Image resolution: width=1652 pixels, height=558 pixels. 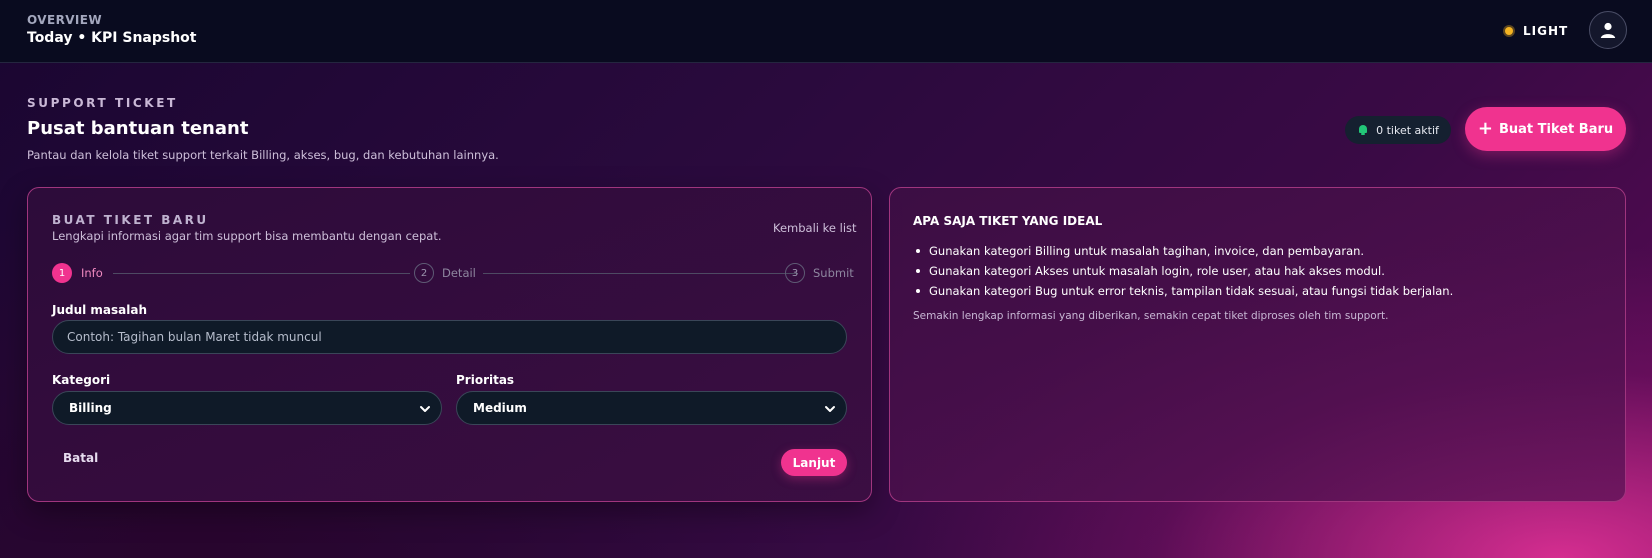 What do you see at coordinates (651, 408) in the screenshot?
I see `priority-select: Medium` at bounding box center [651, 408].